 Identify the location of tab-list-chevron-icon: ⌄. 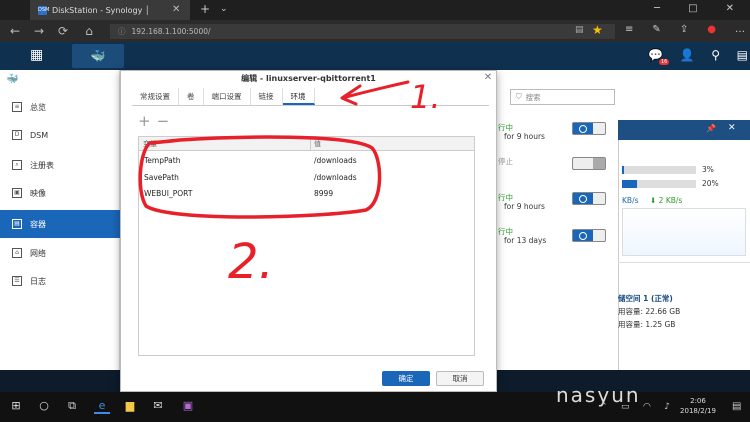
(224, 9).